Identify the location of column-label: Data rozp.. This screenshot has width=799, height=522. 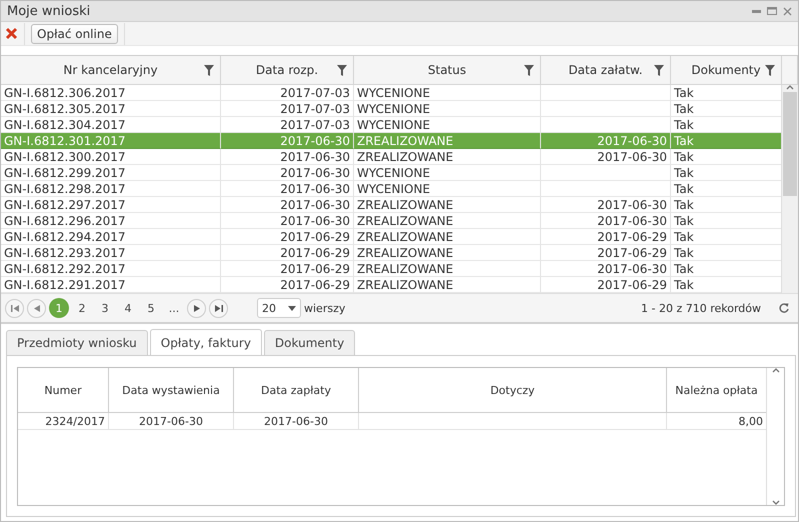
(287, 70).